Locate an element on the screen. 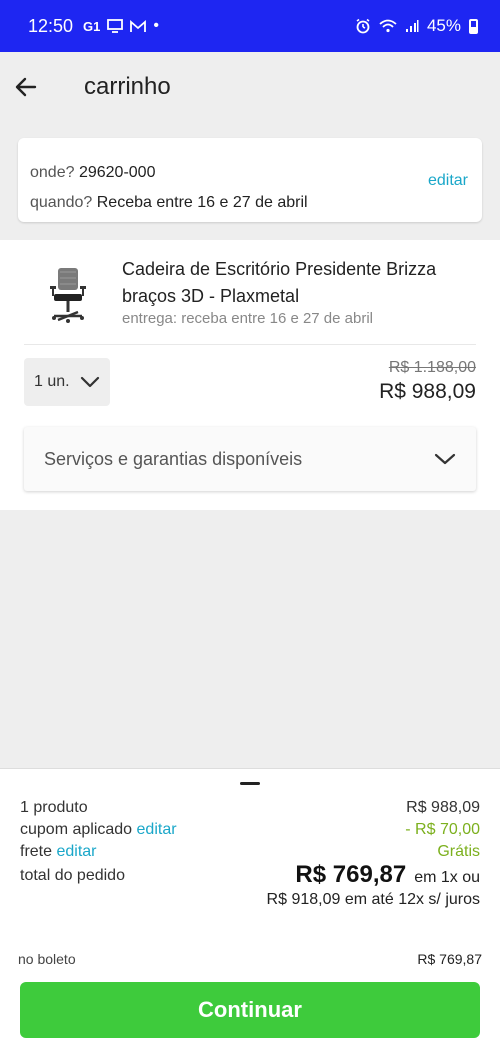  shipping-label: frete is located at coordinates (36, 851).